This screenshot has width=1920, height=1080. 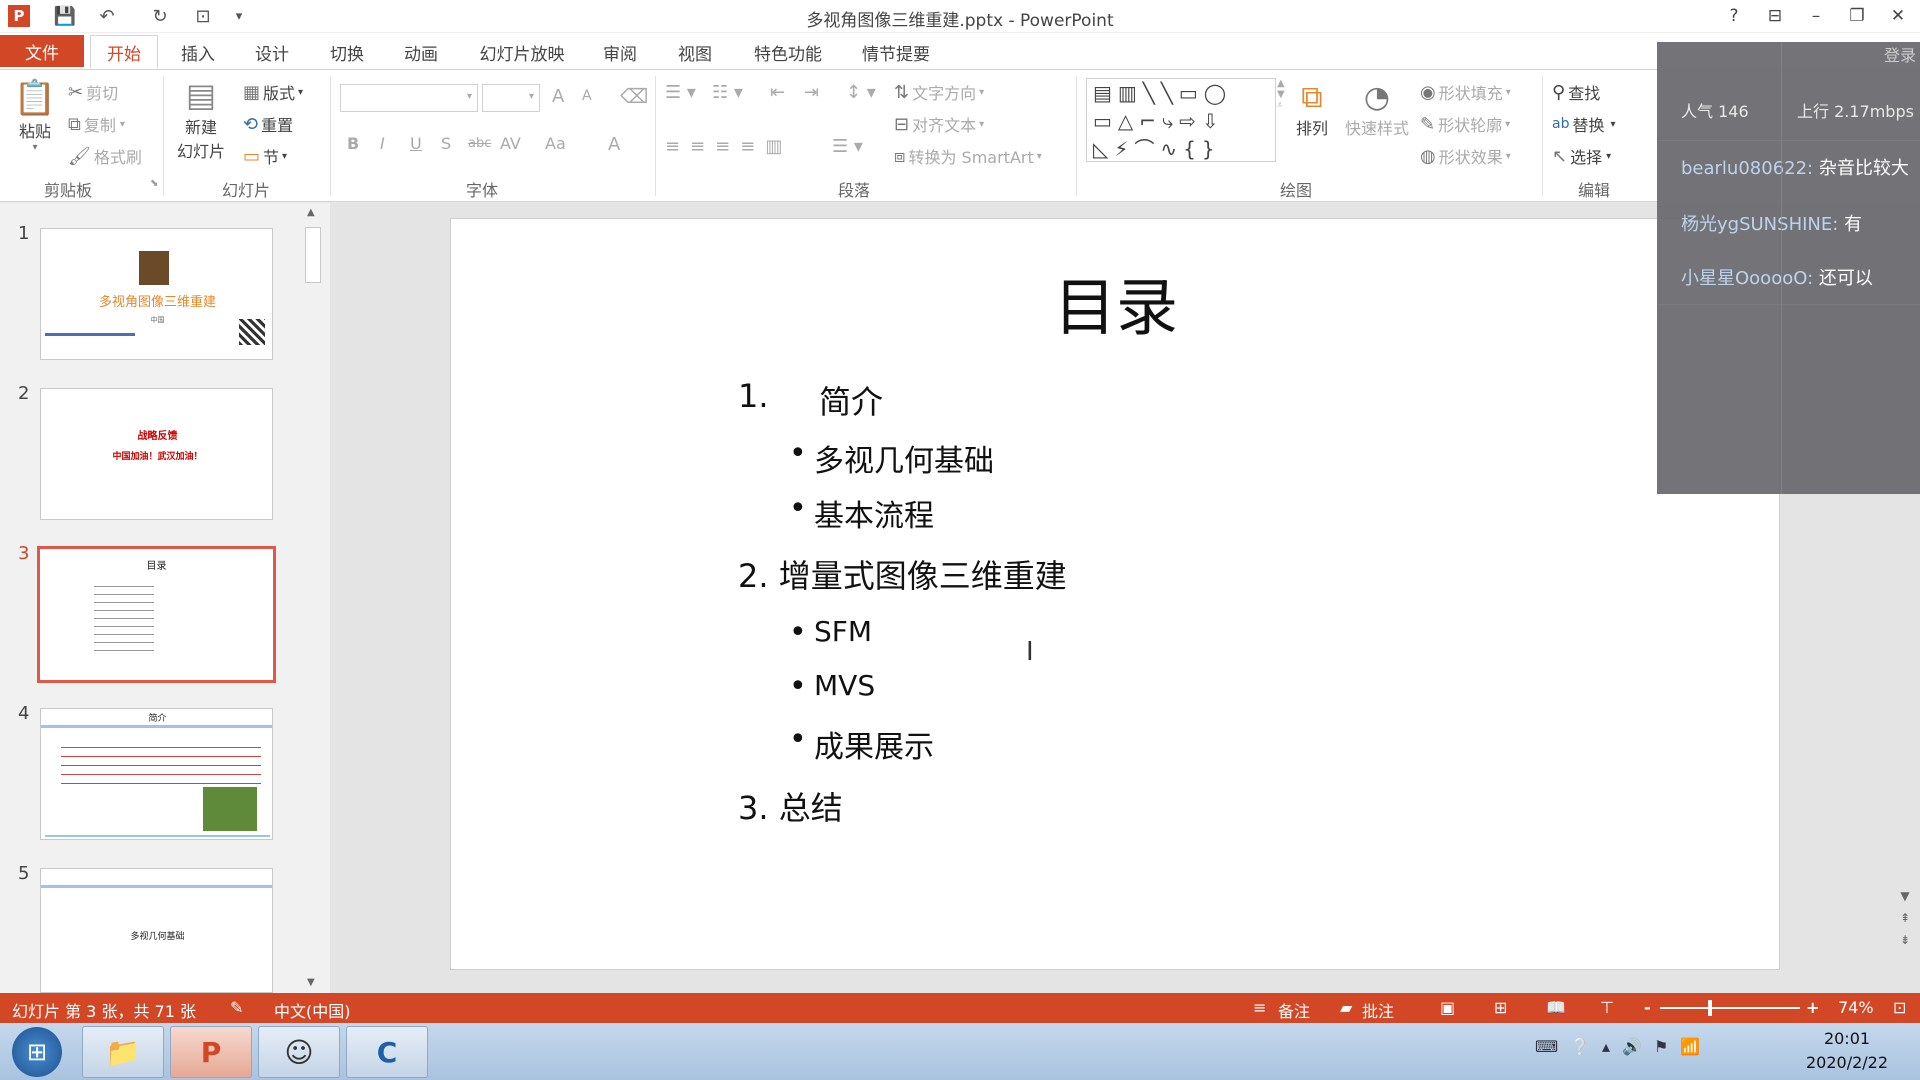 I want to click on notes-icon: ≡, so click(x=1259, y=1007).